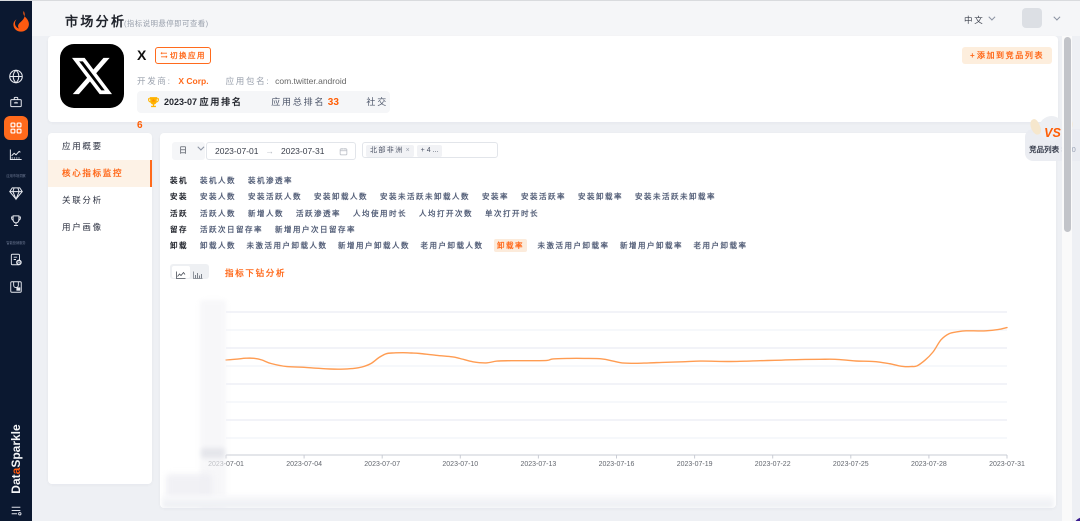 Image resolution: width=1080 pixels, height=521 pixels. What do you see at coordinates (773, 464) in the screenshot?
I see `svg-text: 2023-07-22` at bounding box center [773, 464].